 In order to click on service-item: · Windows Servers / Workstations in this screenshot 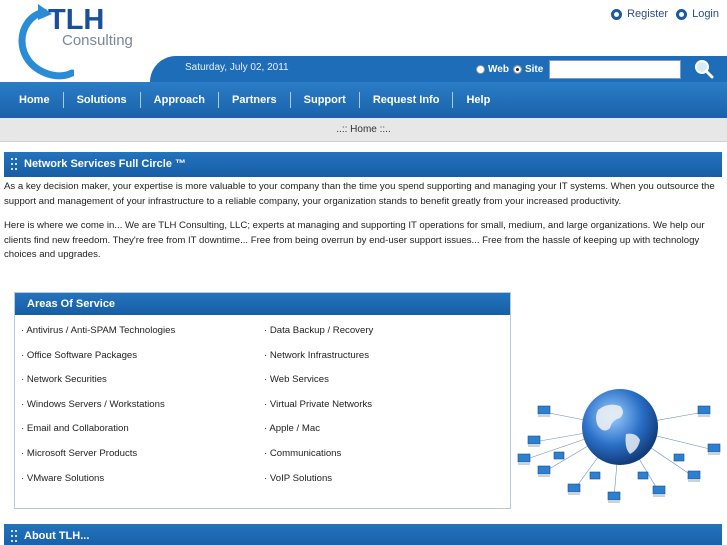, I will do `click(93, 404)`.